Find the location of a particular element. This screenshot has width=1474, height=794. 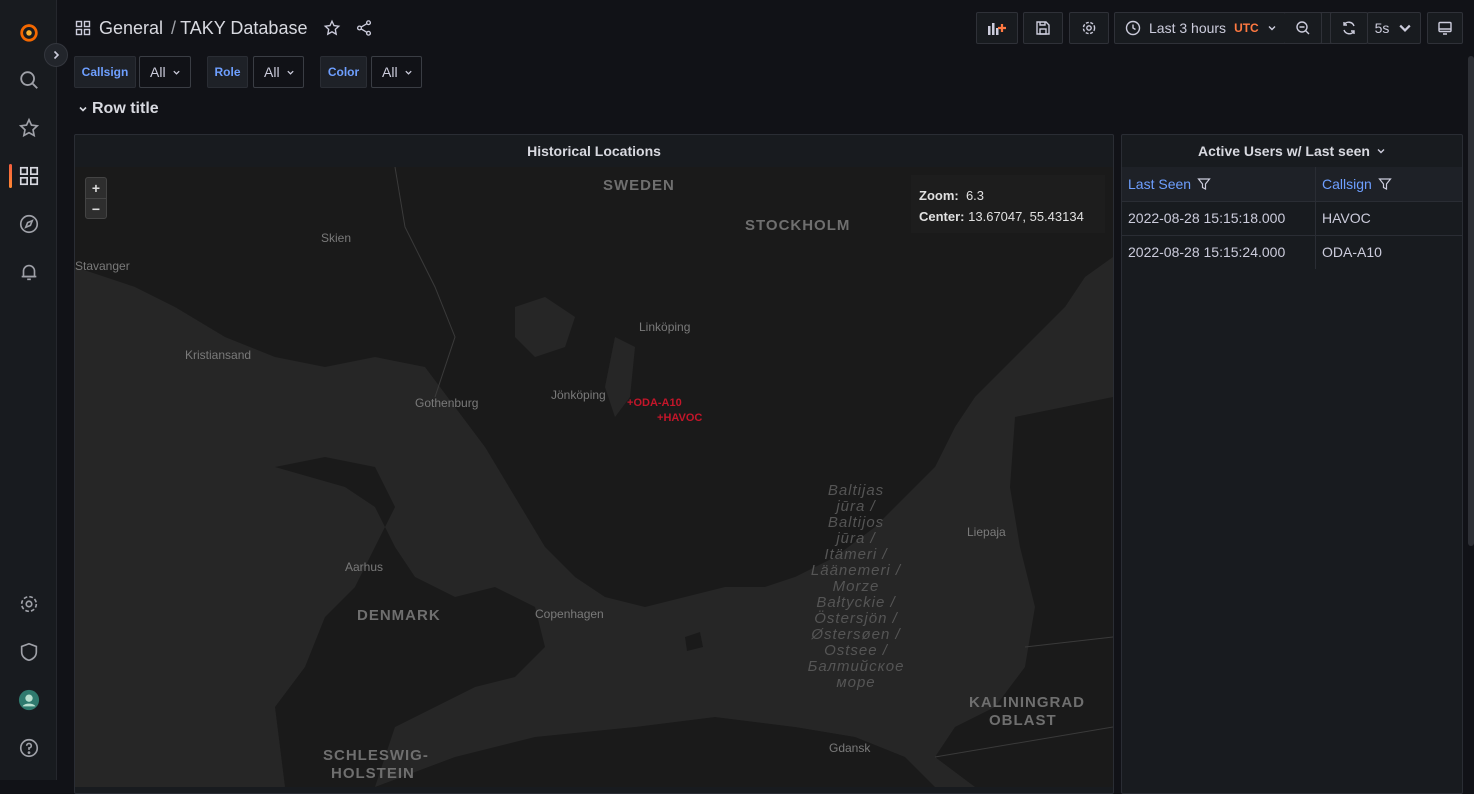

dashboards-grid-icon is located at coordinates (83, 28).